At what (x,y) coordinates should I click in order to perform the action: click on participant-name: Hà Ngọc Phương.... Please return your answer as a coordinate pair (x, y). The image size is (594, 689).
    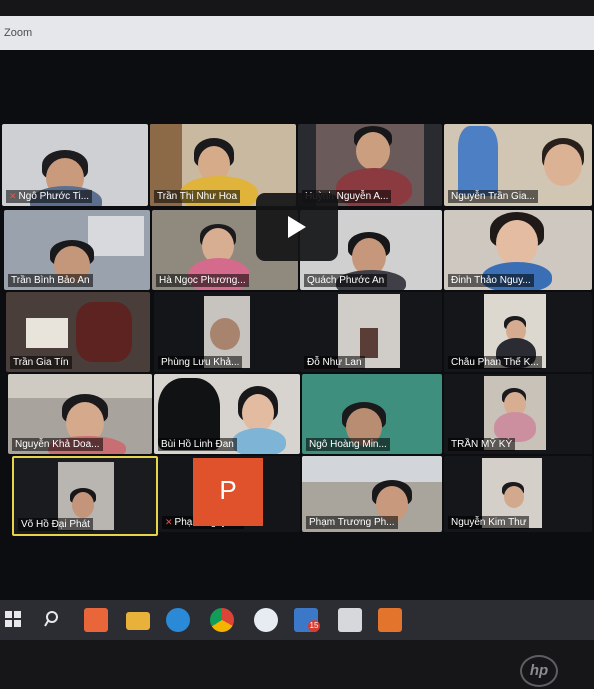
    Looking at the image, I should click on (202, 280).